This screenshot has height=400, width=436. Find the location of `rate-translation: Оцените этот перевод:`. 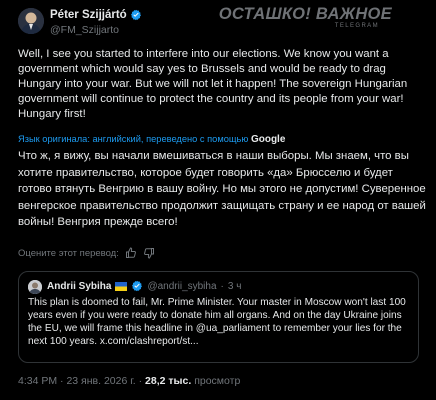

rate-translation: Оцените этот перевод: is located at coordinates (86, 253).